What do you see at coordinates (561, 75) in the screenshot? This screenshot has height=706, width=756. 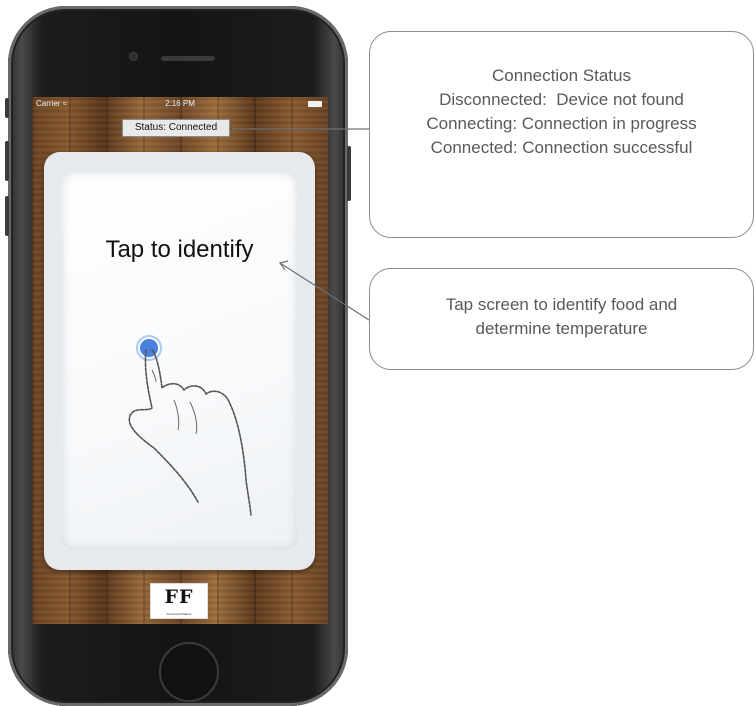 I see `callout-title: Connection Status` at bounding box center [561, 75].